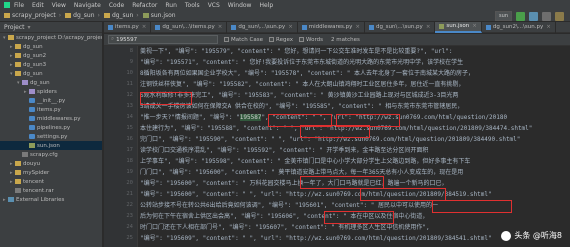 Image resolution: width=570 pixels, height=247 pixels. Describe the element at coordinates (163, 15) in the screenshot. I see `breadcrumb-label: sun.json` at that location.